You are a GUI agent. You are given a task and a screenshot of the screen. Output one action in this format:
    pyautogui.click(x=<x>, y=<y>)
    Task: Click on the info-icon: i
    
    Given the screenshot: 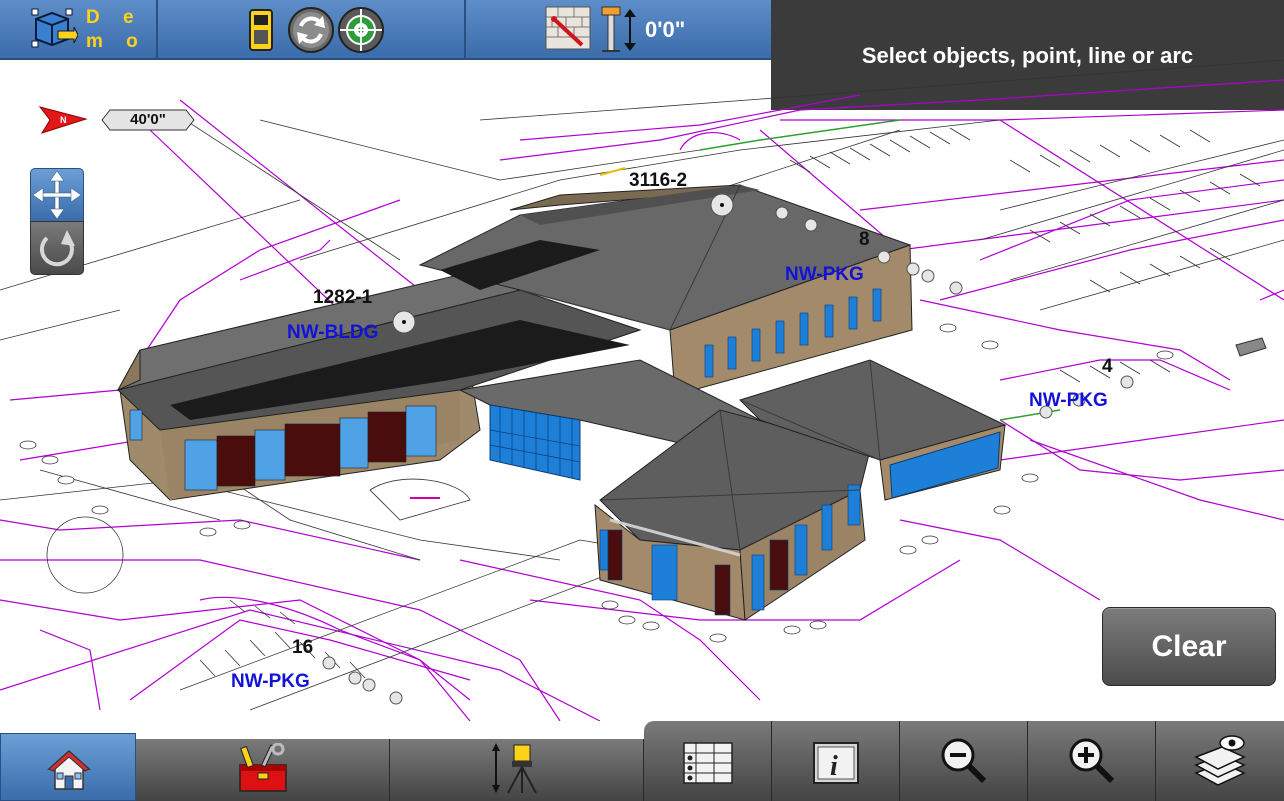 What is the action you would take?
    pyautogui.click(x=836, y=763)
    